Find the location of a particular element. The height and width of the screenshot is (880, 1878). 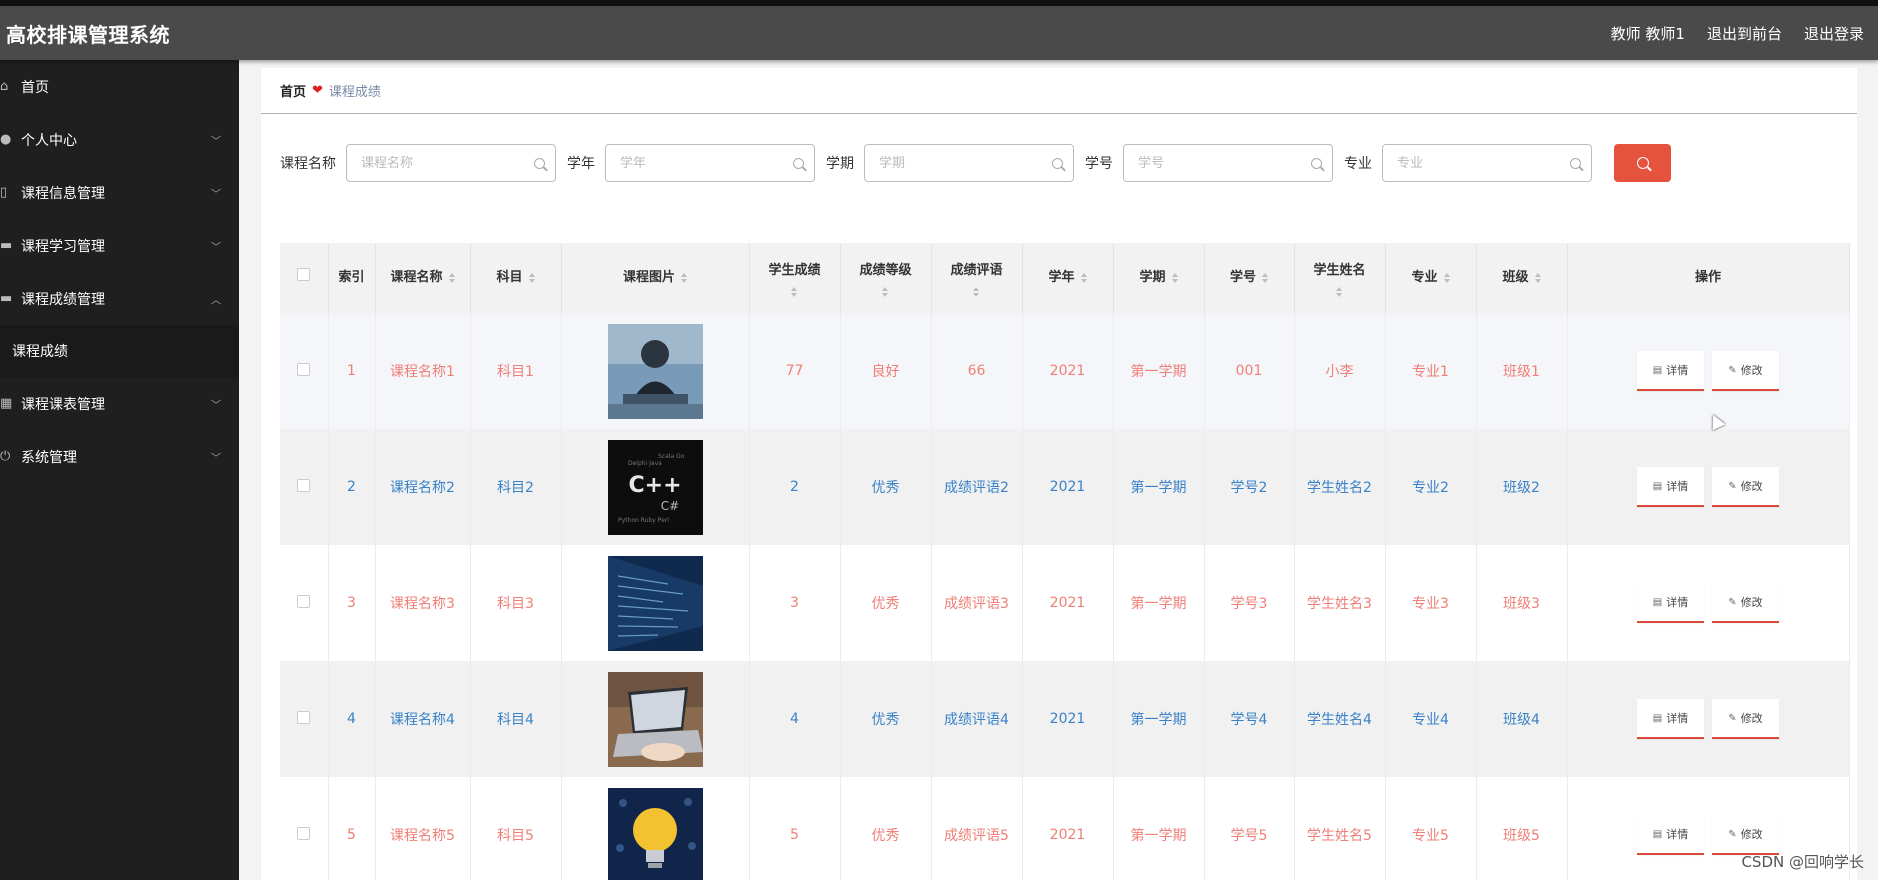

col-student-name: 学生姓名 is located at coordinates (1340, 278).